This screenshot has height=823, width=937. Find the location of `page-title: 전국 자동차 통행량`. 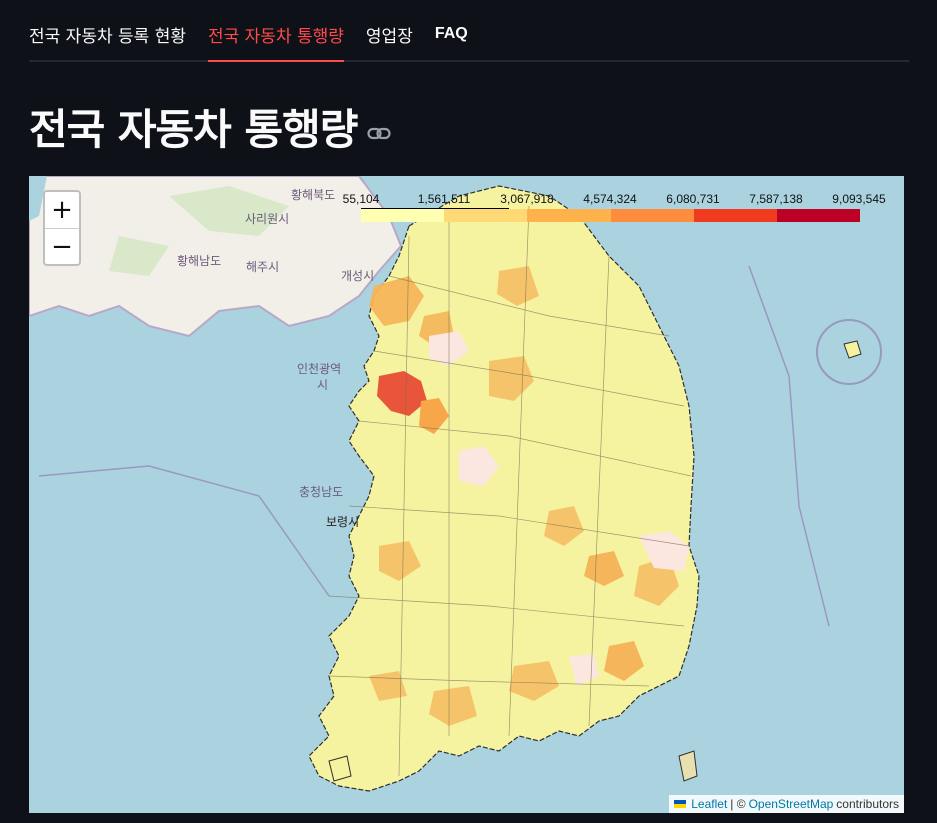

page-title: 전국 자동차 통행량 is located at coordinates (193, 129).